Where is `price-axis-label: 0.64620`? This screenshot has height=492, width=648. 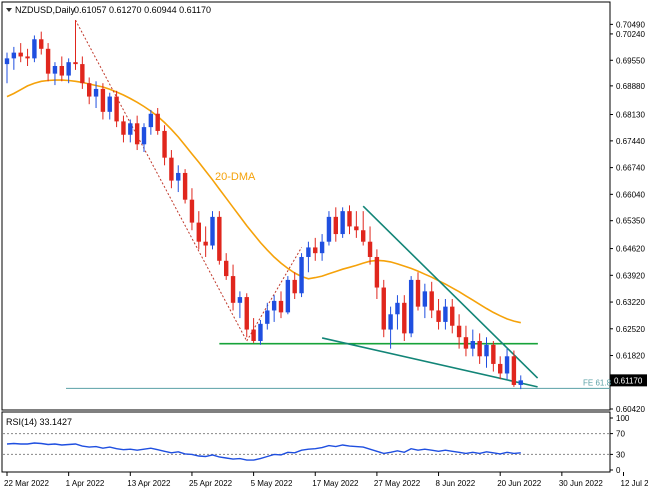
price-axis-label: 0.64620 is located at coordinates (630, 249).